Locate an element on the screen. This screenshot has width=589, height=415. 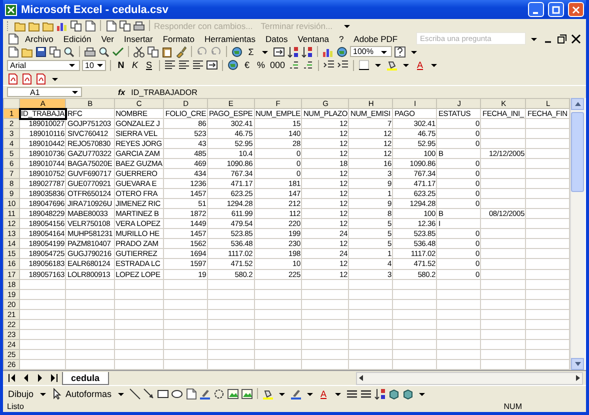
line-icon is located at coordinates (134, 394).